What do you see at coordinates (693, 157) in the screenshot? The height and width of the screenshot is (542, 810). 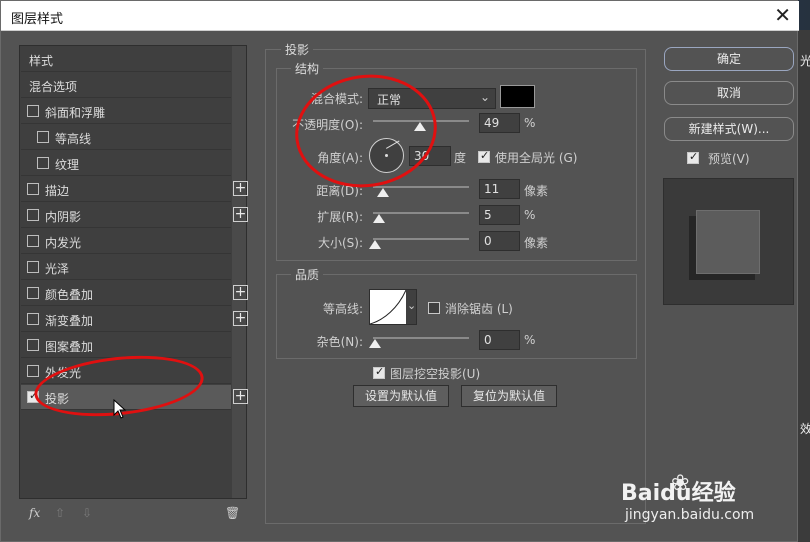 I see `preview-checkbox` at bounding box center [693, 157].